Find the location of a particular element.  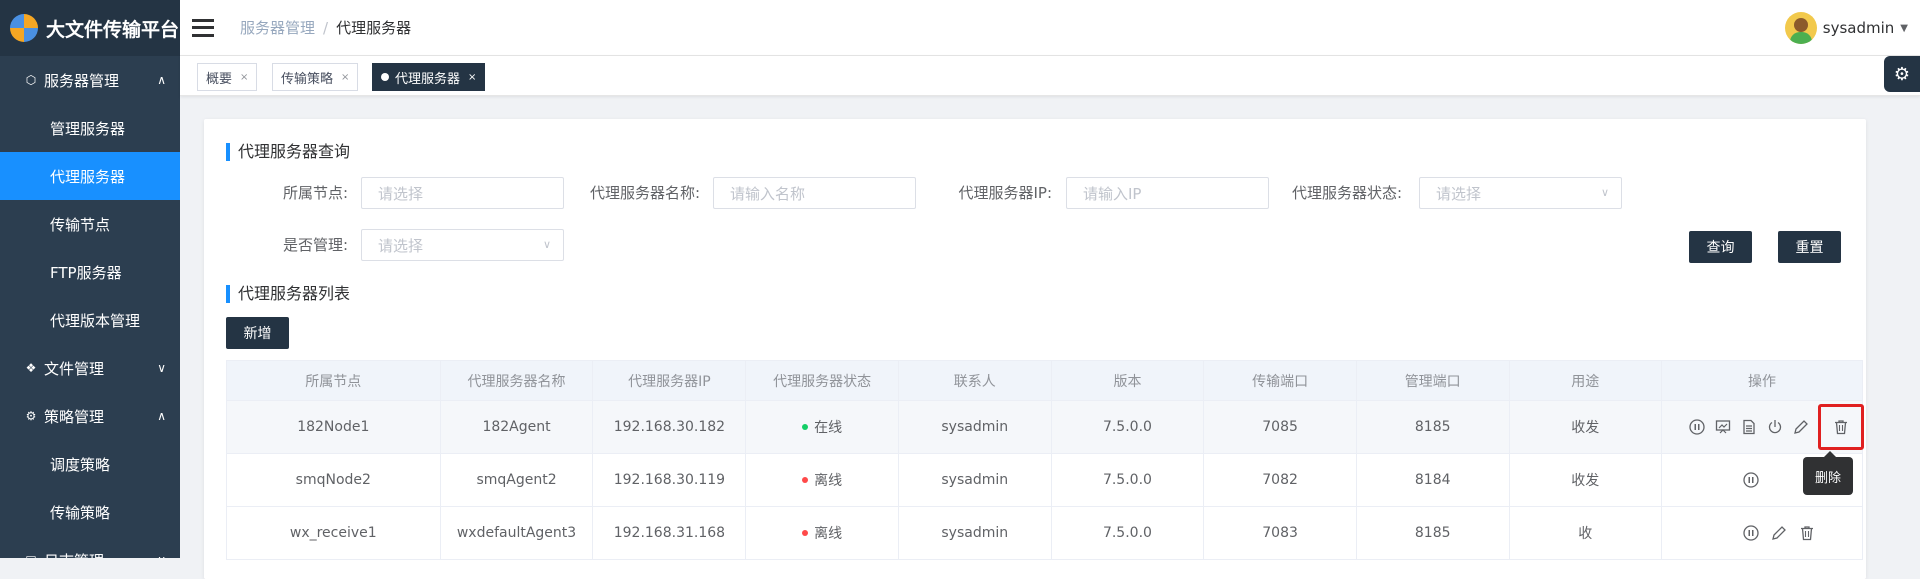

managed-label: 是否管理: is located at coordinates (315, 245).